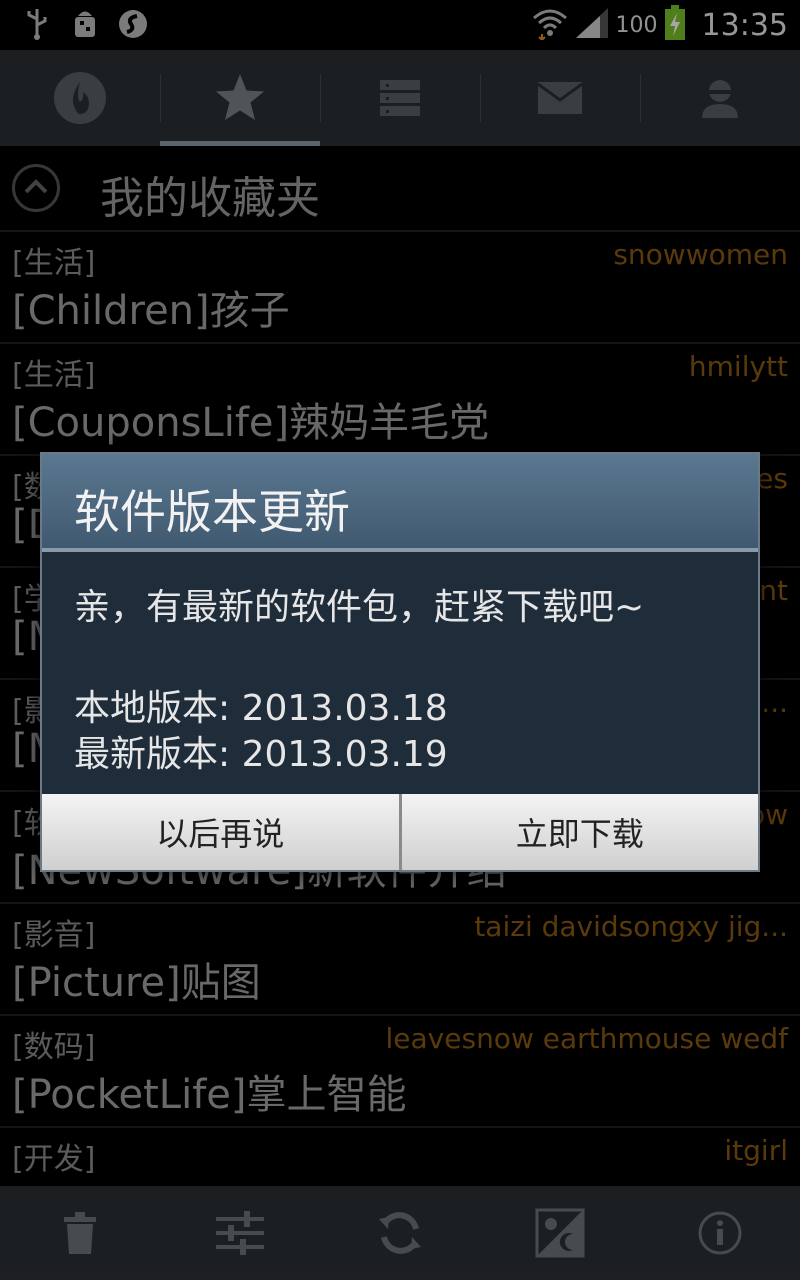  What do you see at coordinates (261, 754) in the screenshot?
I see `latest-version: 最新版本: 2013.03.19` at bounding box center [261, 754].